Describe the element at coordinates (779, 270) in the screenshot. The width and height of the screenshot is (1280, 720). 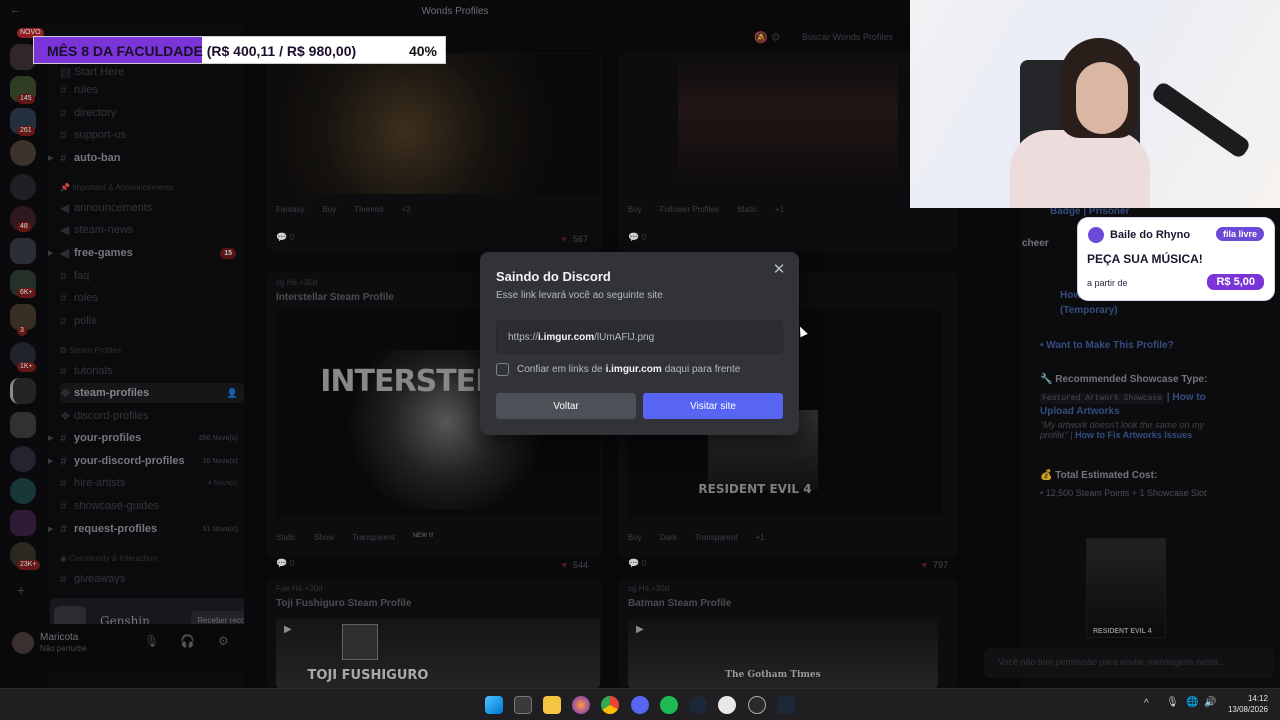
I see `close-icon: ✕` at that location.